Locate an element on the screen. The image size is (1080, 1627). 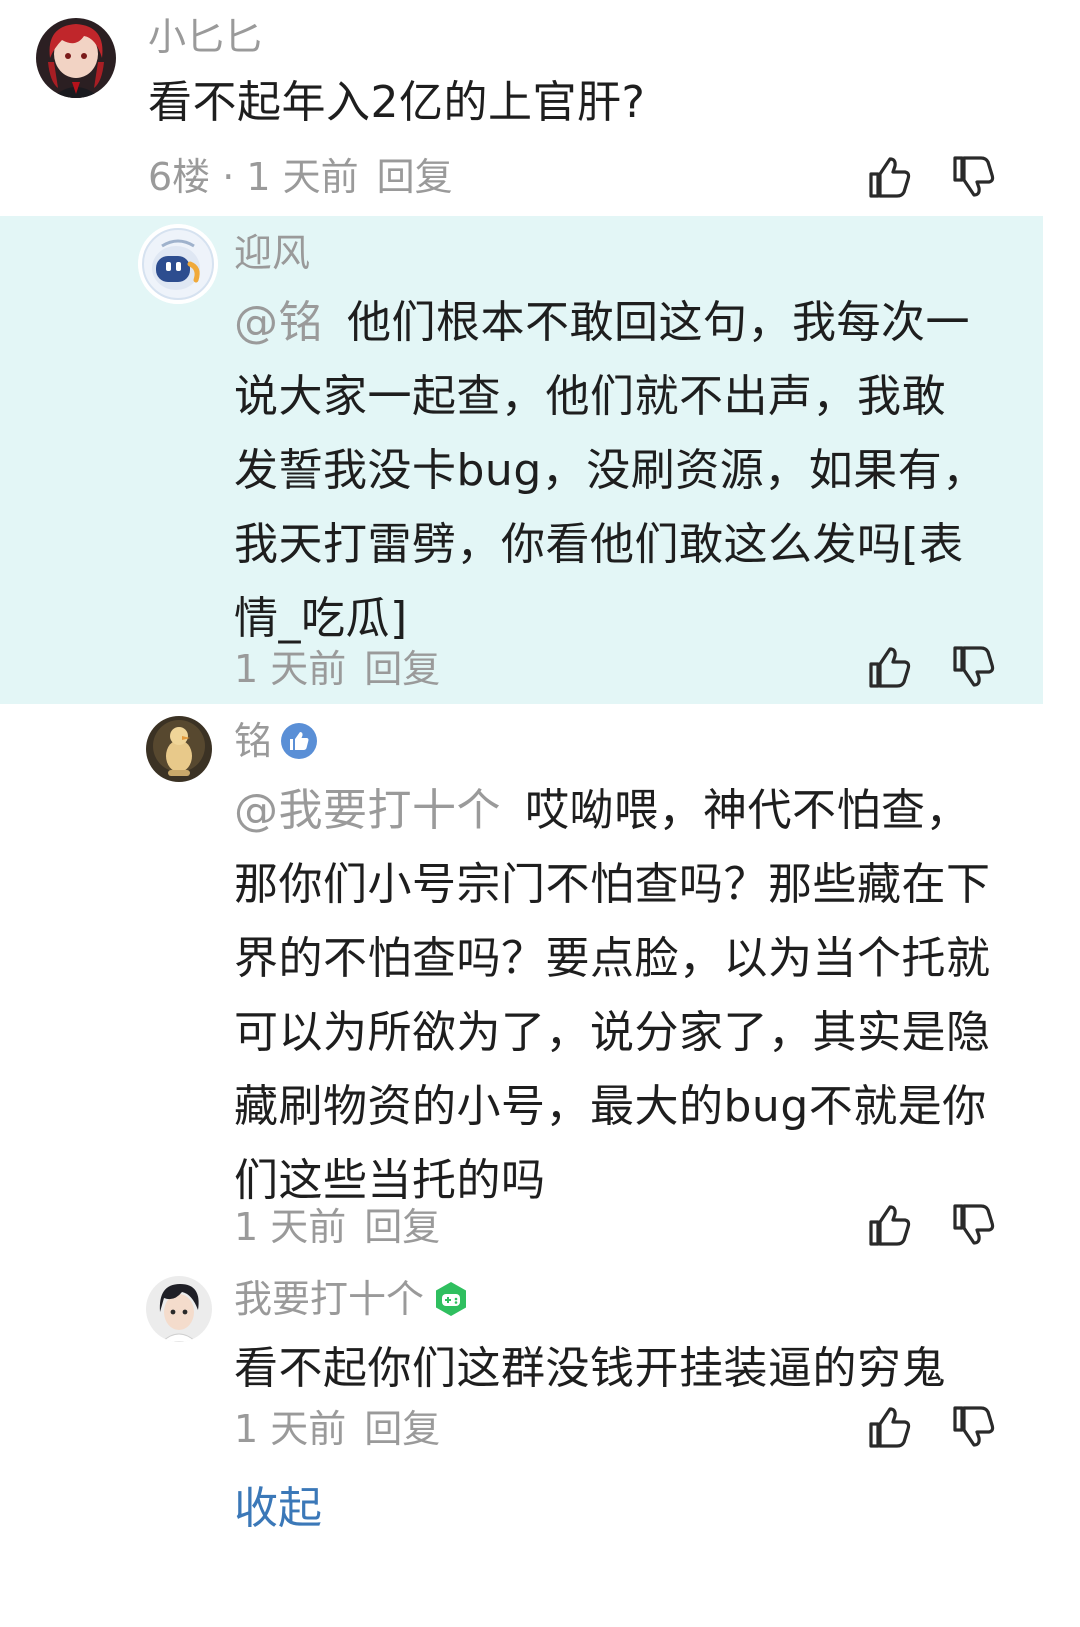
collapse-replies-button: 收起 is located at coordinates (278, 1509).